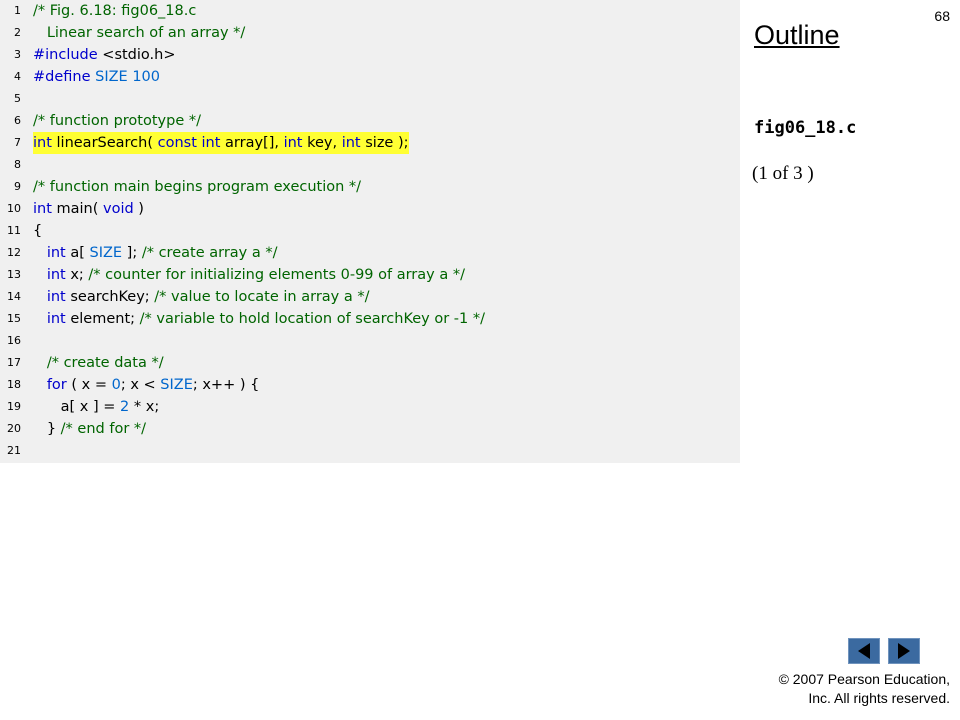 This screenshot has width=960, height=720. What do you see at coordinates (864, 651) in the screenshot?
I see `previous-slide-button` at bounding box center [864, 651].